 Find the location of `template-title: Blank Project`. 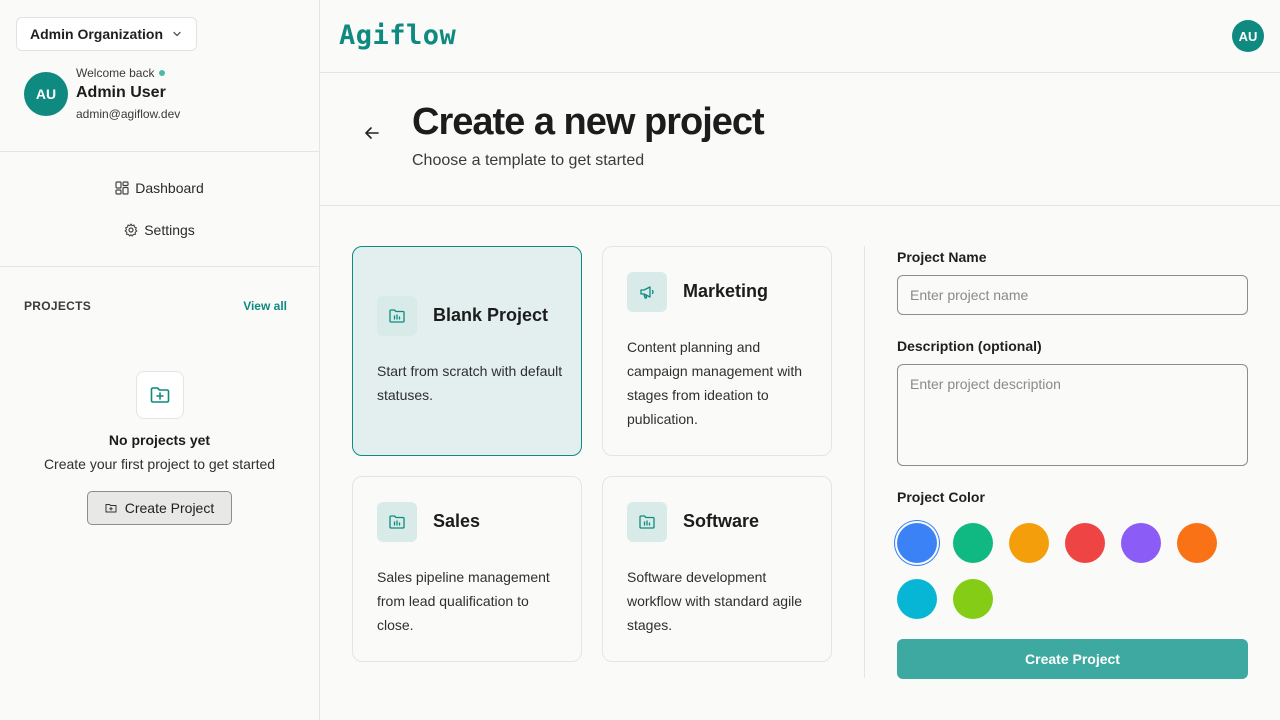

template-title: Blank Project is located at coordinates (491, 315).